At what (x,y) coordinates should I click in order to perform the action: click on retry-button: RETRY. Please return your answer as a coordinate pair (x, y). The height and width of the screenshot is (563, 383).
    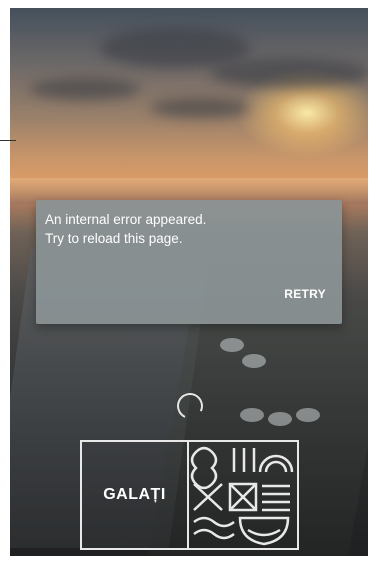
    Looking at the image, I should click on (305, 294).